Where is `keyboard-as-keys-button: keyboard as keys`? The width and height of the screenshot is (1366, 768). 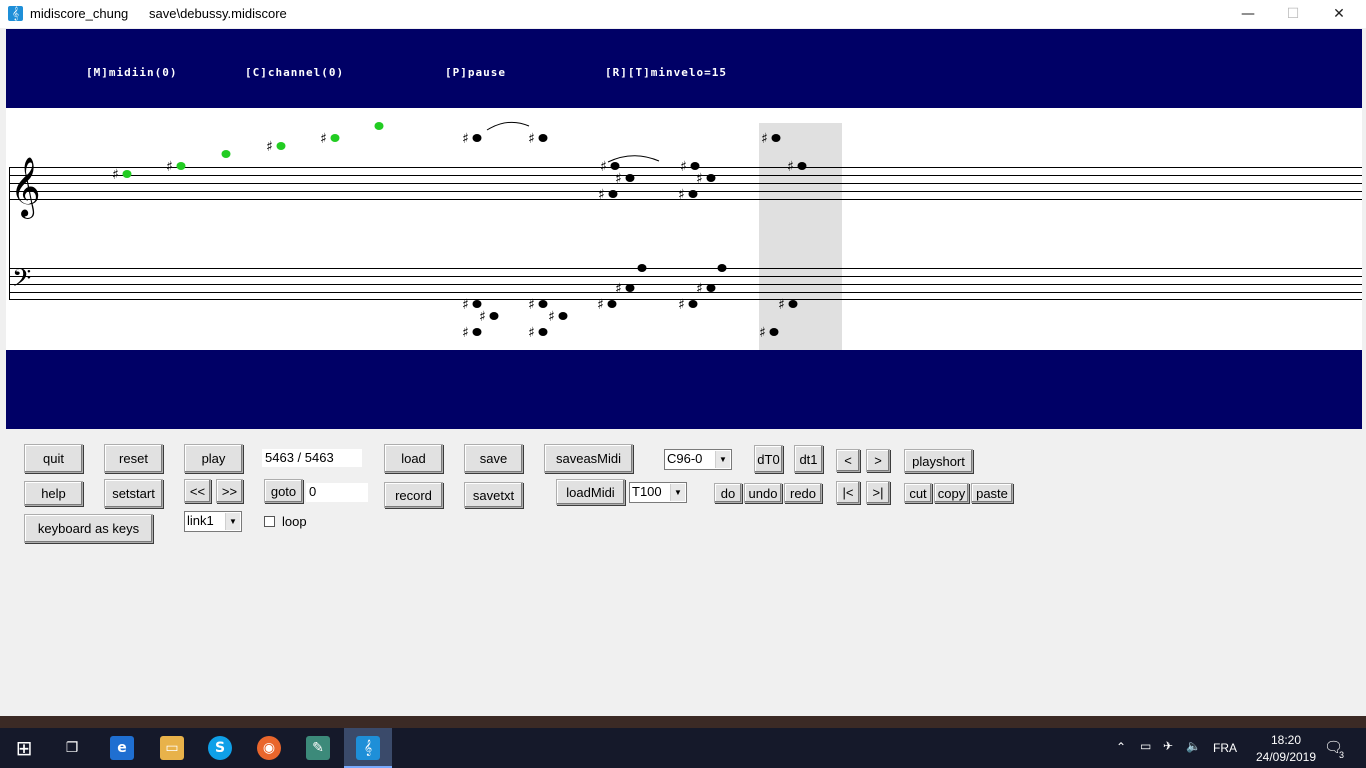 keyboard-as-keys-button: keyboard as keys is located at coordinates (88, 528).